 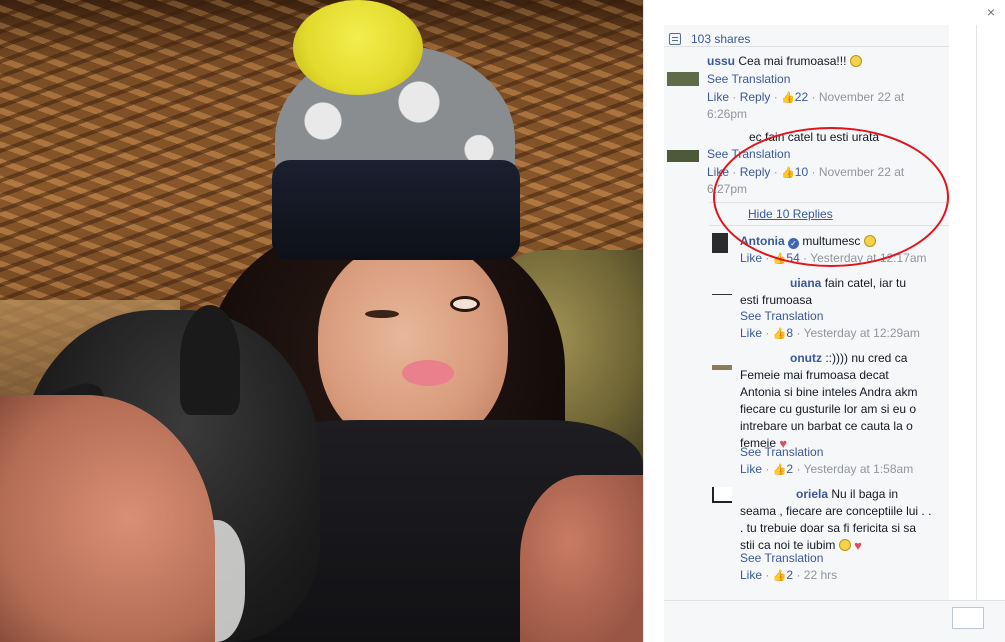 What do you see at coordinates (964, 312) in the screenshot?
I see `scroll-gutter` at bounding box center [964, 312].